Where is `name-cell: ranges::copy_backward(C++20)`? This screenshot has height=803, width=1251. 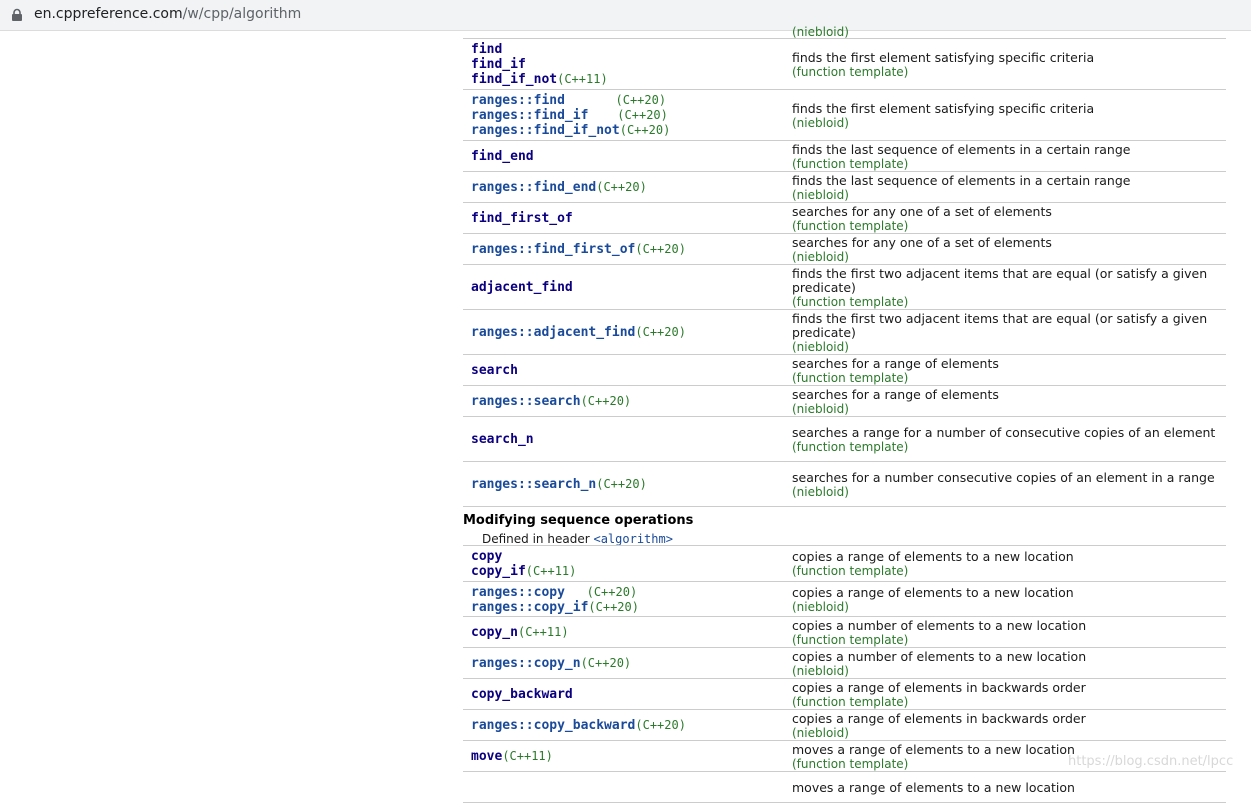
name-cell: ranges::copy_backward(C++20) is located at coordinates (578, 725).